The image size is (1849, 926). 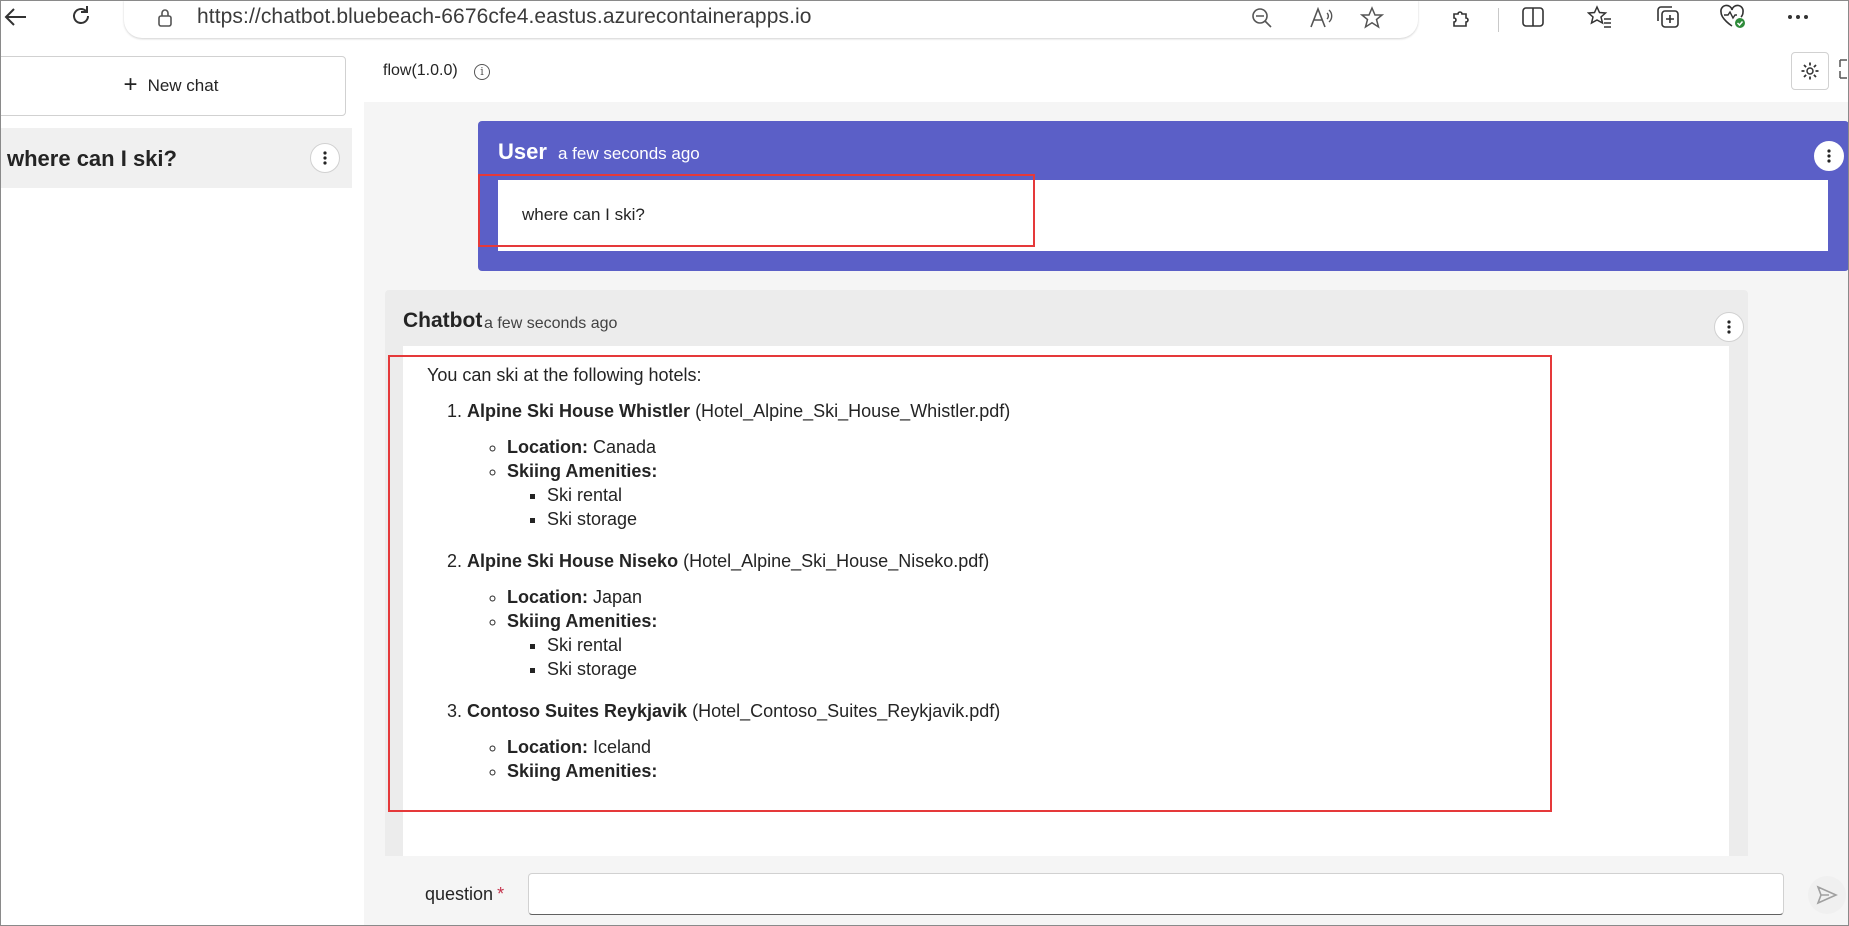 What do you see at coordinates (551, 323) in the screenshot?
I see `bot-message-time: a few seconds ago` at bounding box center [551, 323].